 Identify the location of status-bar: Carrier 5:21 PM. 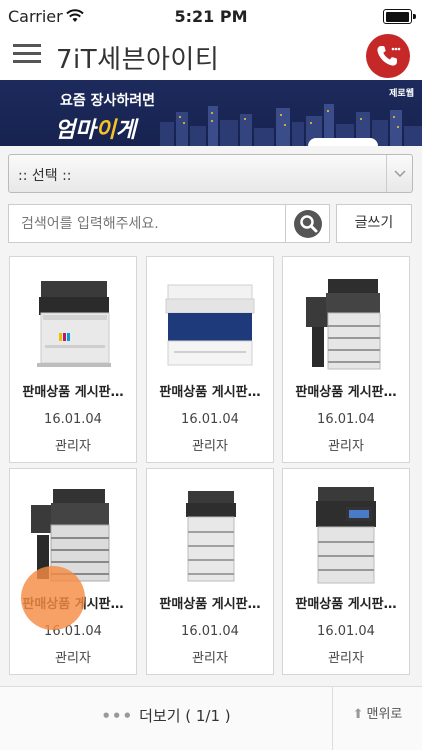
(211, 17).